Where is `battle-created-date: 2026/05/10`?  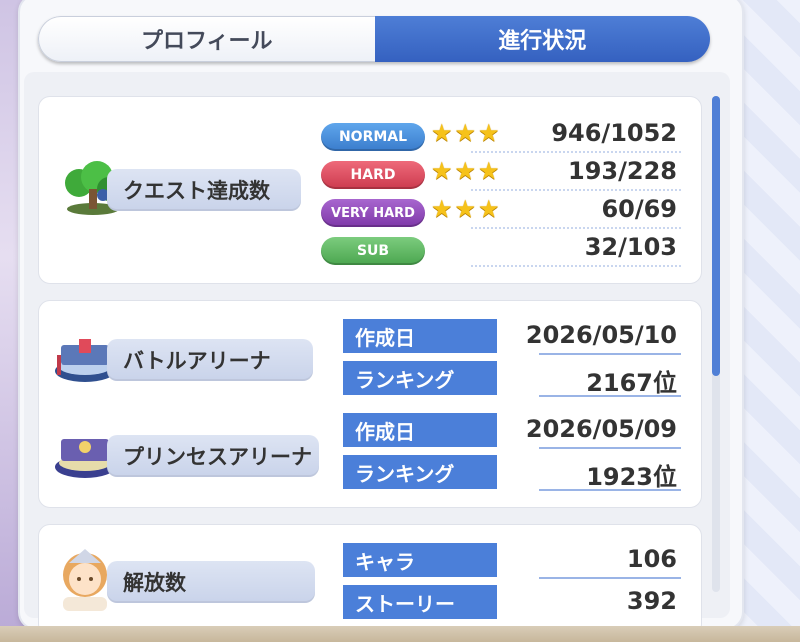
battle-created-date: 2026/05/10 is located at coordinates (601, 335).